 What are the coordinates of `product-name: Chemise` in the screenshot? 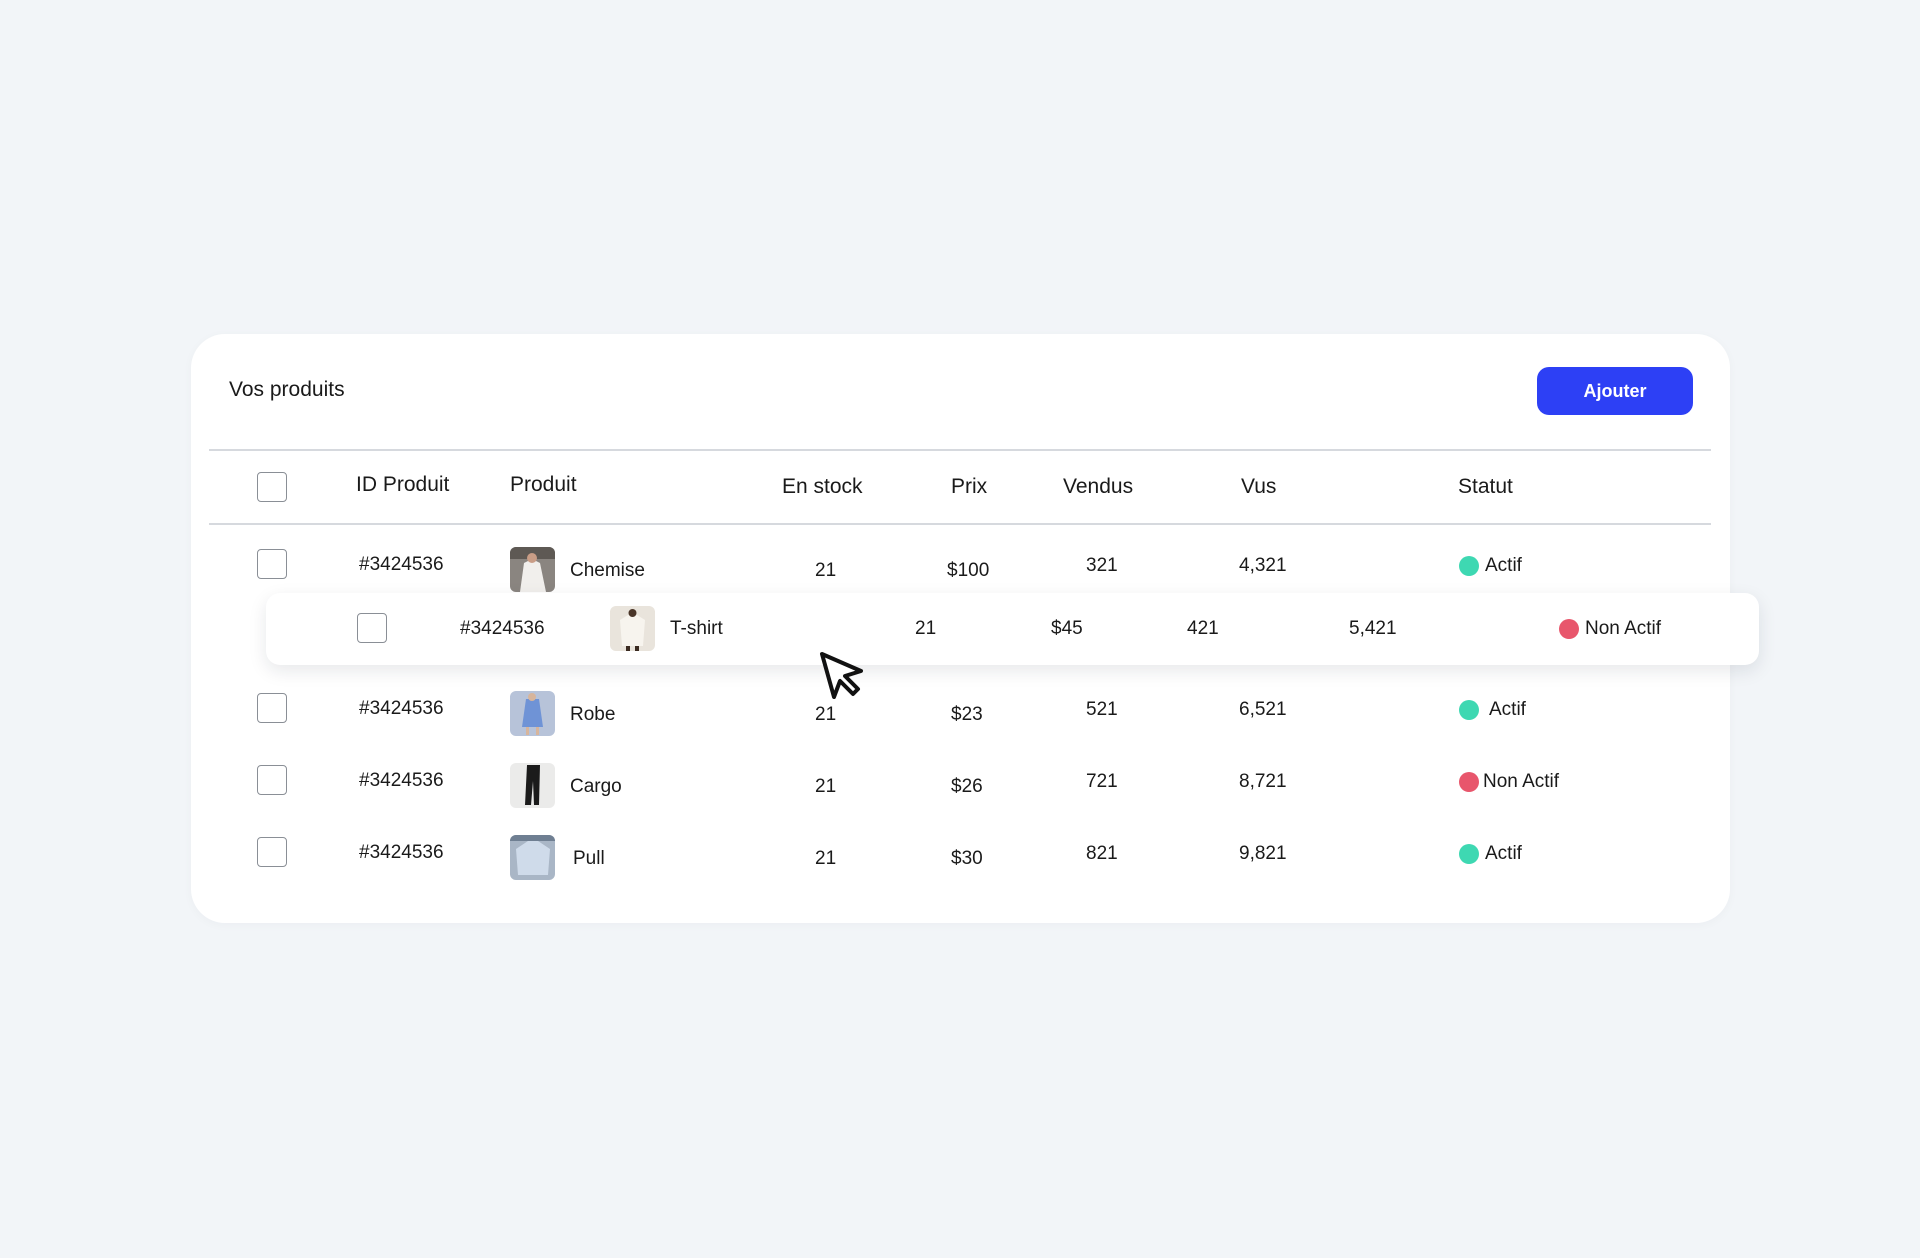 It's located at (607, 570).